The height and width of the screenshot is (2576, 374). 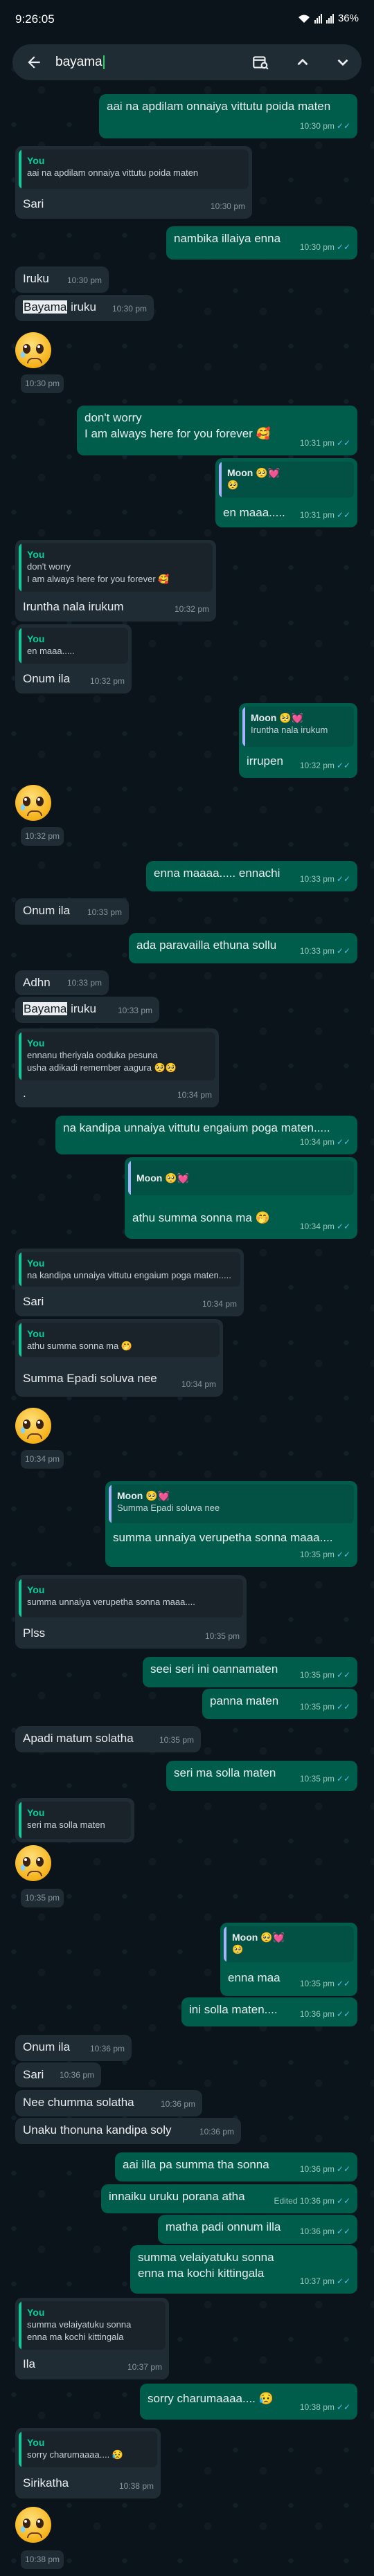 I want to click on incoming-message: Bayama iruku 10:33 pm, so click(x=87, y=1010).